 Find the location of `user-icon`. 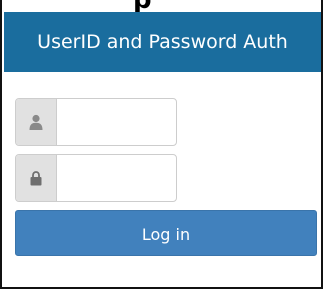

user-icon is located at coordinates (36, 122).